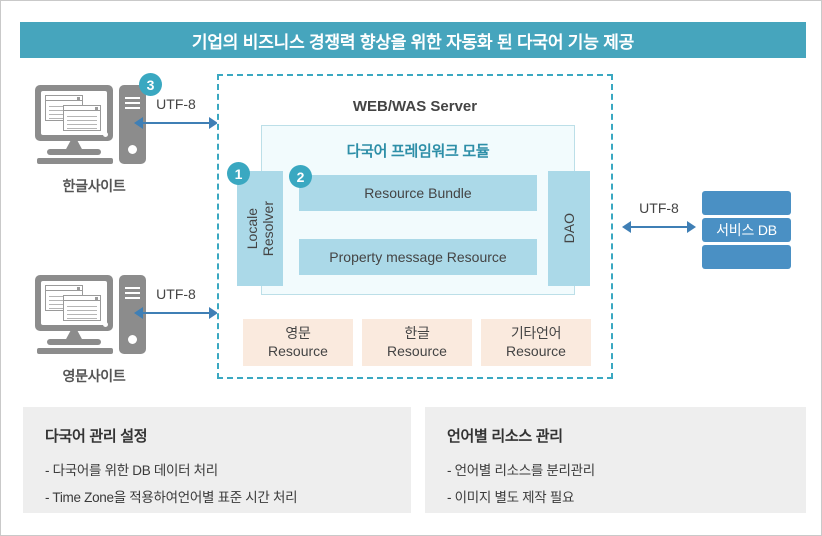  I want to click on language-resource-korean-title: 한글, so click(417, 333).